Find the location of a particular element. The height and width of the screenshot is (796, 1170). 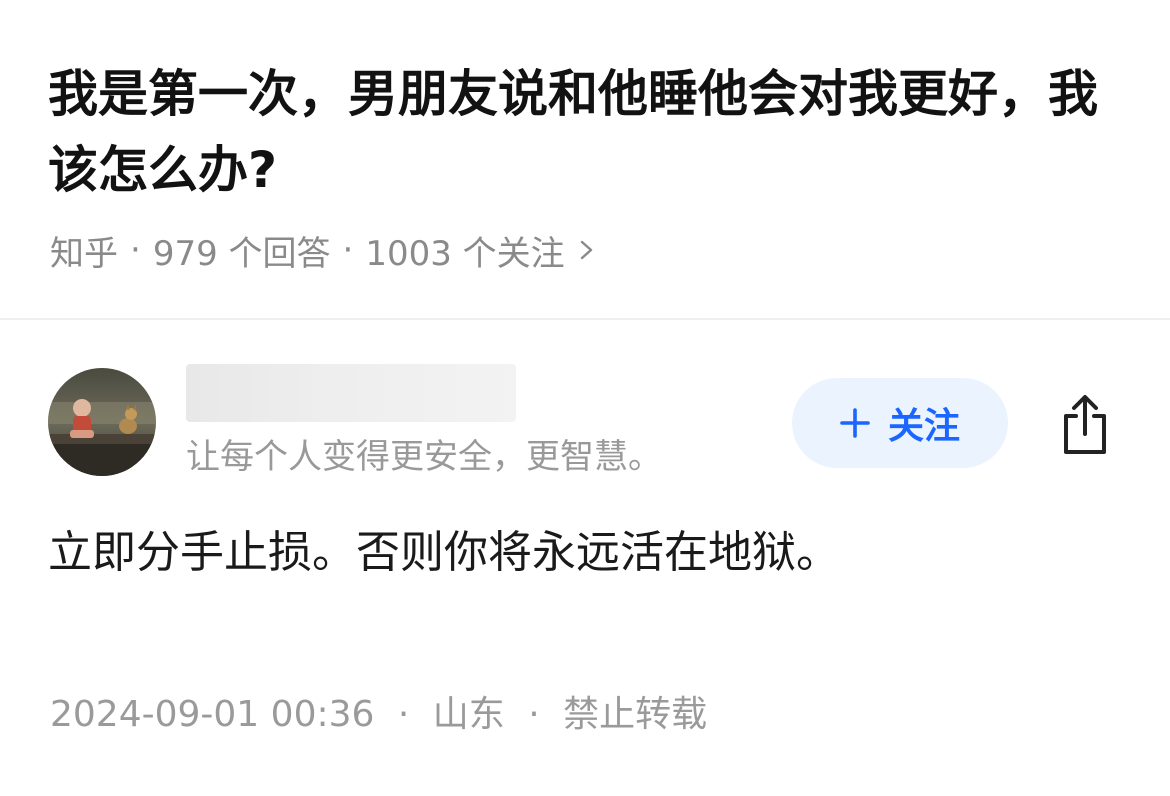

share-icon is located at coordinates (1085, 425).